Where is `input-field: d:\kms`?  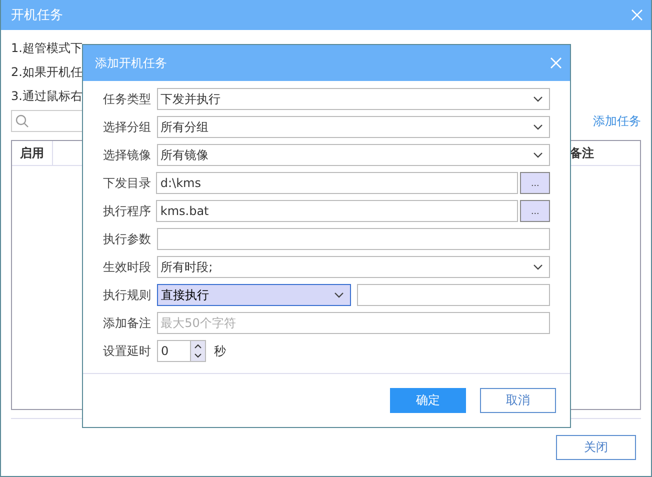
input-field: d:\kms is located at coordinates (337, 183).